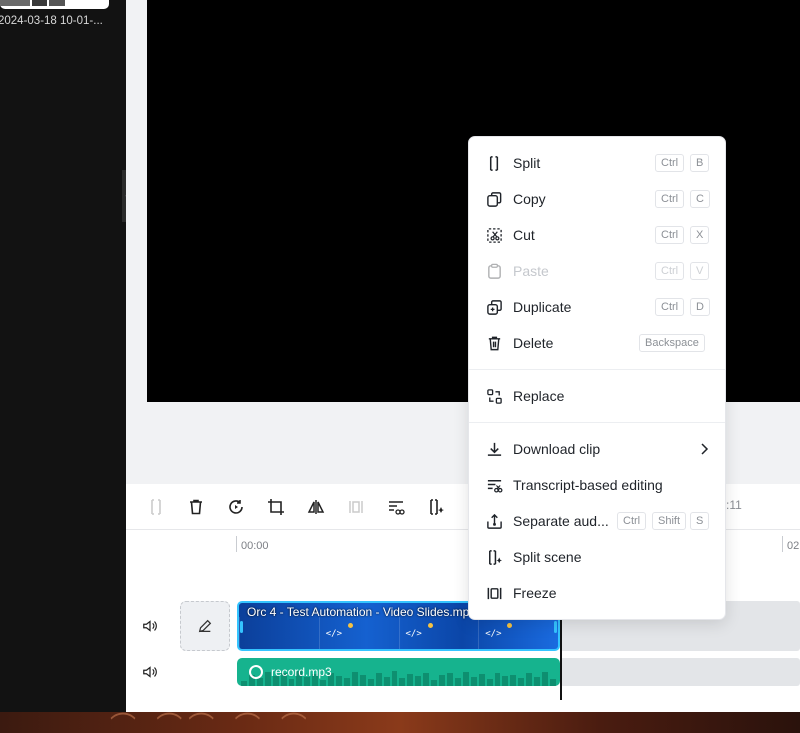 The width and height of the screenshot is (800, 733). What do you see at coordinates (533, 343) in the screenshot?
I see `menu-item-label: Delete` at bounding box center [533, 343].